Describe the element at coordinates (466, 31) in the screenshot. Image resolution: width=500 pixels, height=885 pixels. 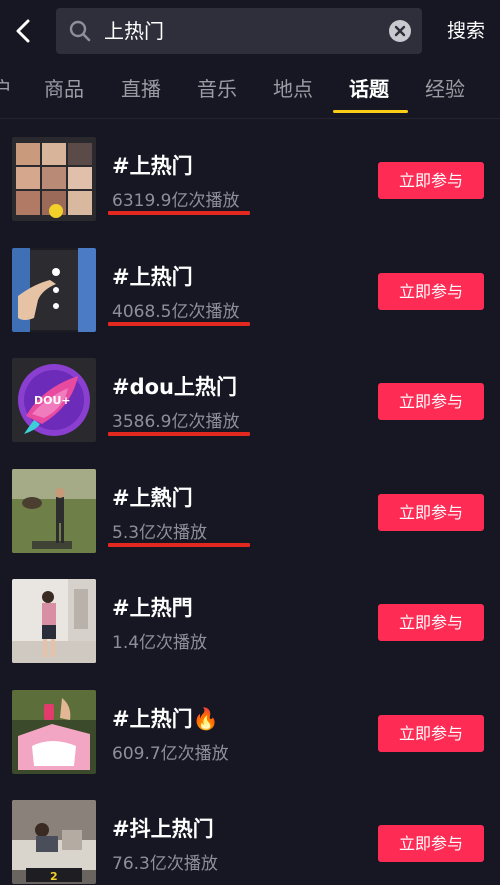
I see `search-submit-button: 搜索` at that location.